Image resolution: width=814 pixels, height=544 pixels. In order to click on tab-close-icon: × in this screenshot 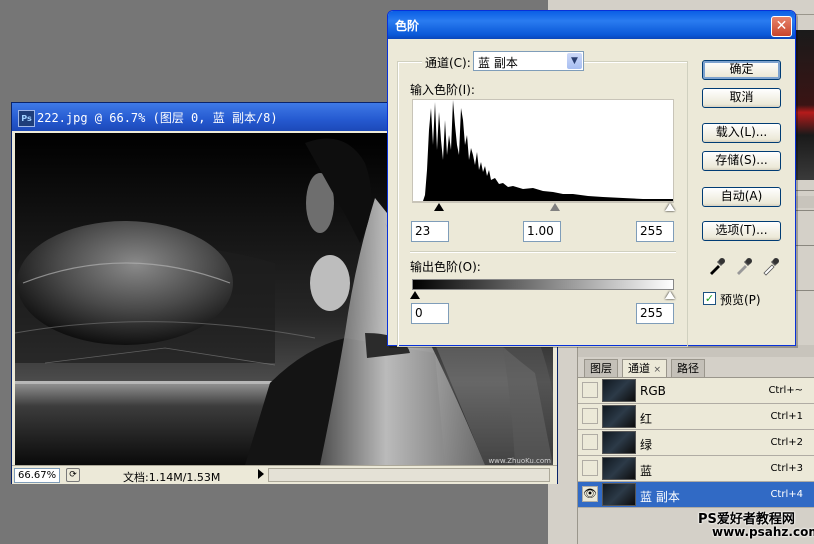, I will do `click(658, 370)`.